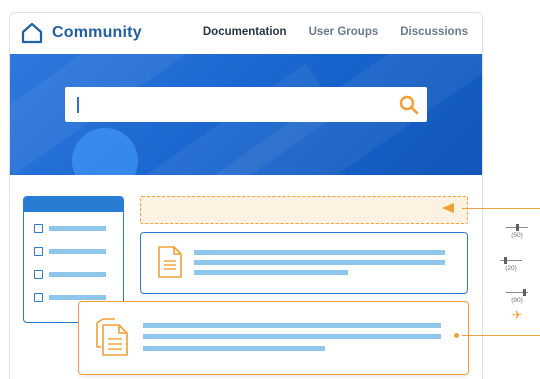  Describe the element at coordinates (517, 235) in the screenshot. I see `slider-label: (50)` at that location.